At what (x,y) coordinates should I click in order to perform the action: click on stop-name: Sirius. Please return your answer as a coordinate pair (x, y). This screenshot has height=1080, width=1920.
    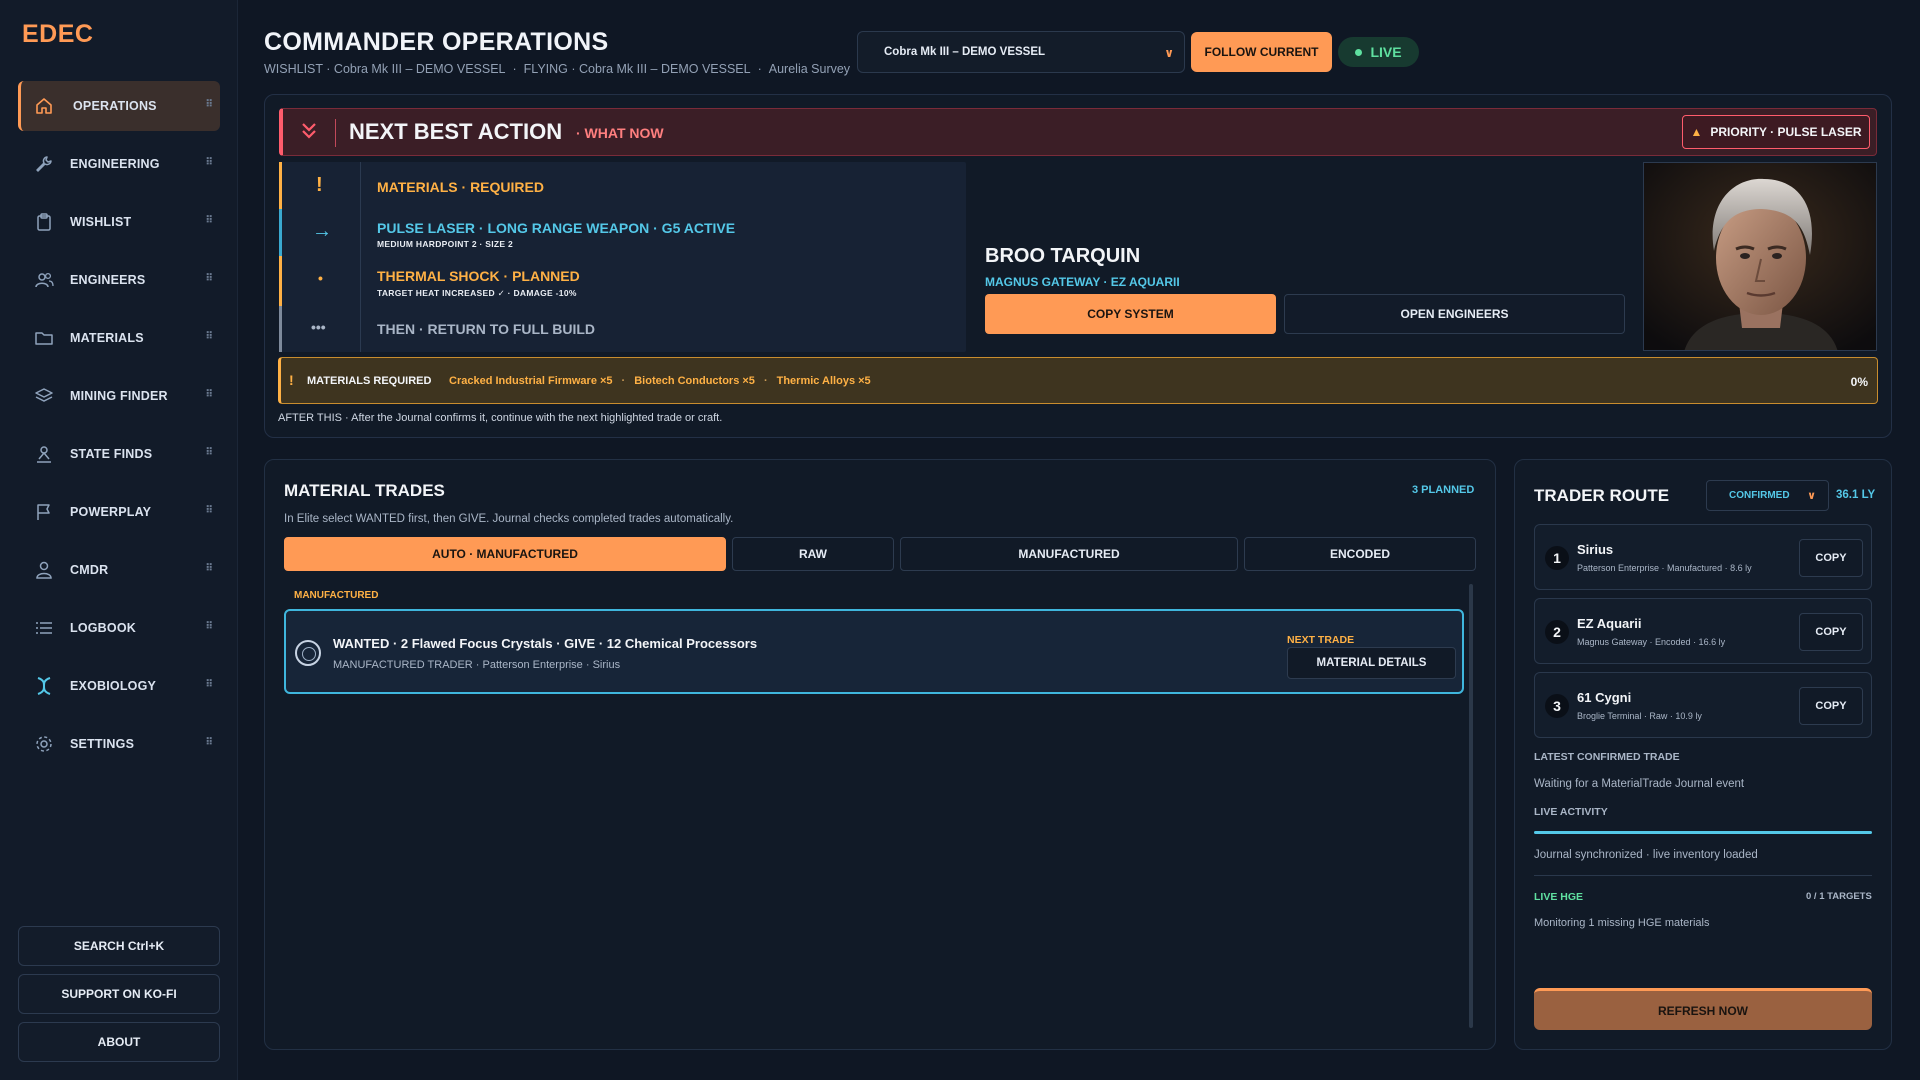
    Looking at the image, I should click on (1595, 549).